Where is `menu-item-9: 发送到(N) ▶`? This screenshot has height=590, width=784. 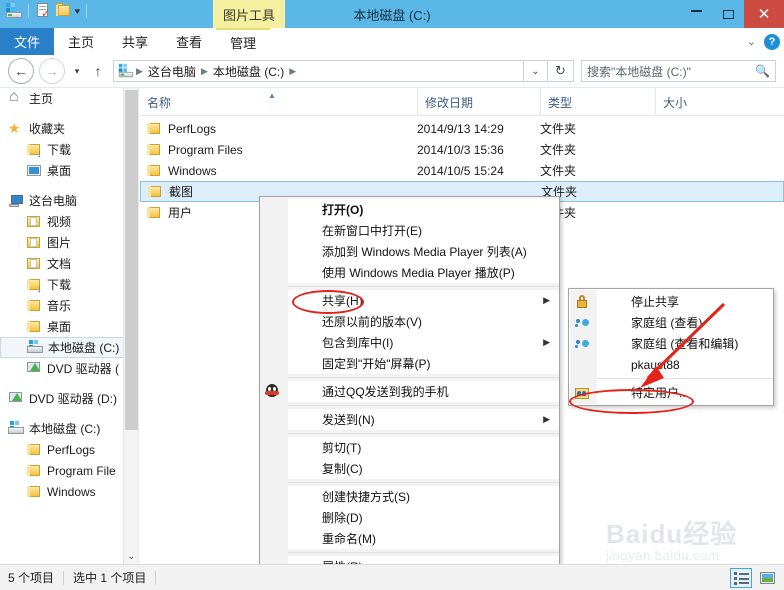 menu-item-9: 发送到(N) ▶ is located at coordinates (423, 419).